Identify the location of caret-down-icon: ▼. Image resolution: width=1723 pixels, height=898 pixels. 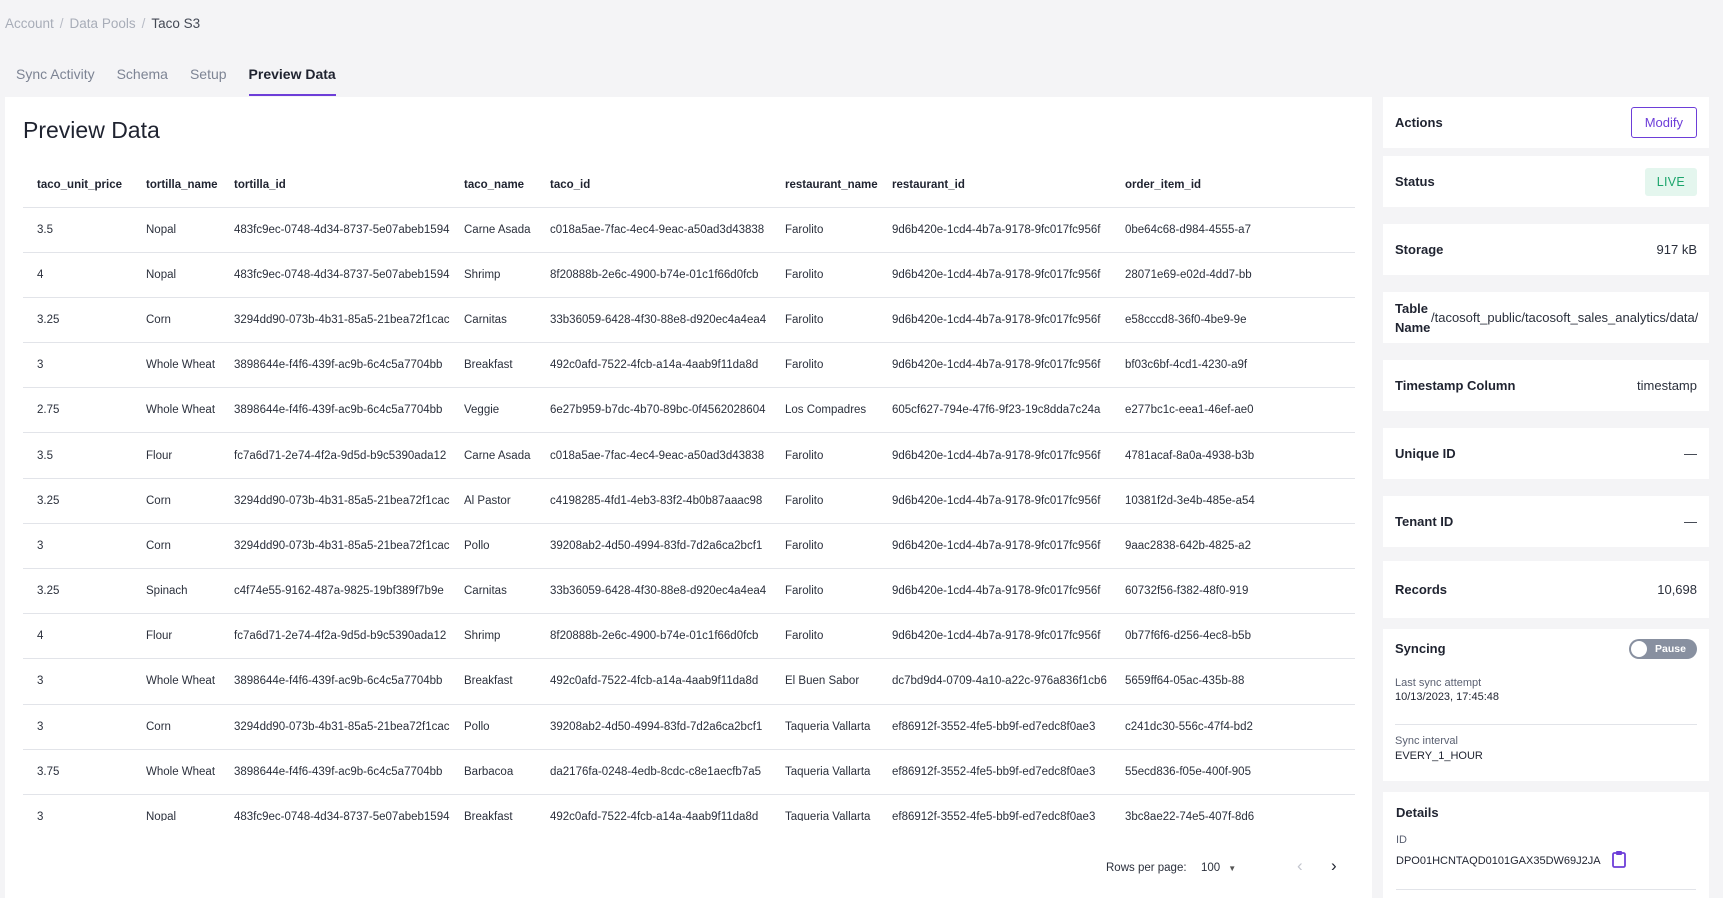
(1232, 868).